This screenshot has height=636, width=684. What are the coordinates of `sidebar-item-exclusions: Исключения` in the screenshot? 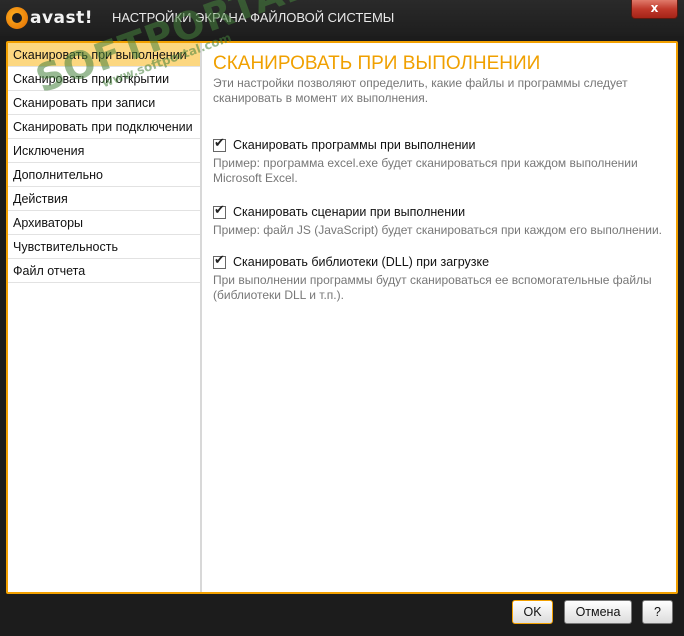 It's located at (104, 151).